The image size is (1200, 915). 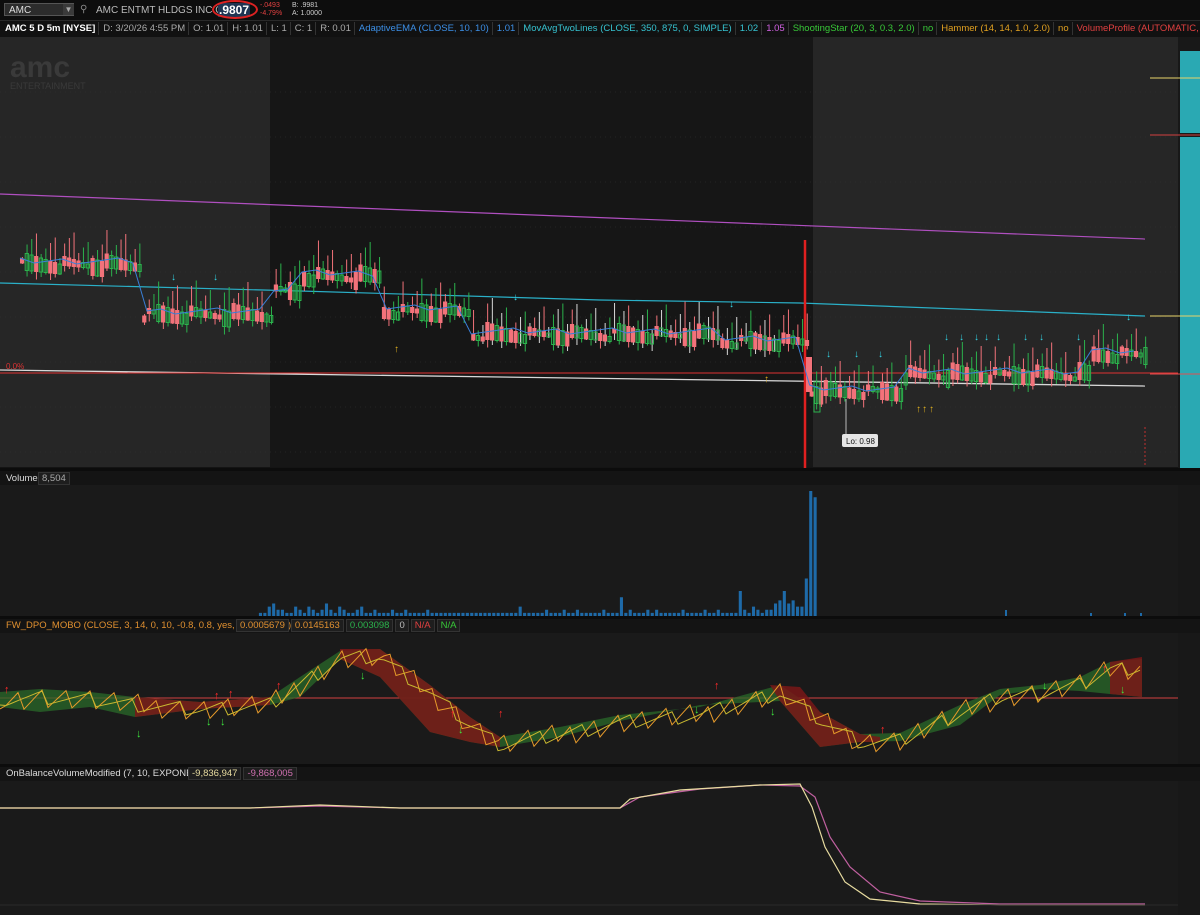 I want to click on bar-low: L: 1, so click(x=279, y=28).